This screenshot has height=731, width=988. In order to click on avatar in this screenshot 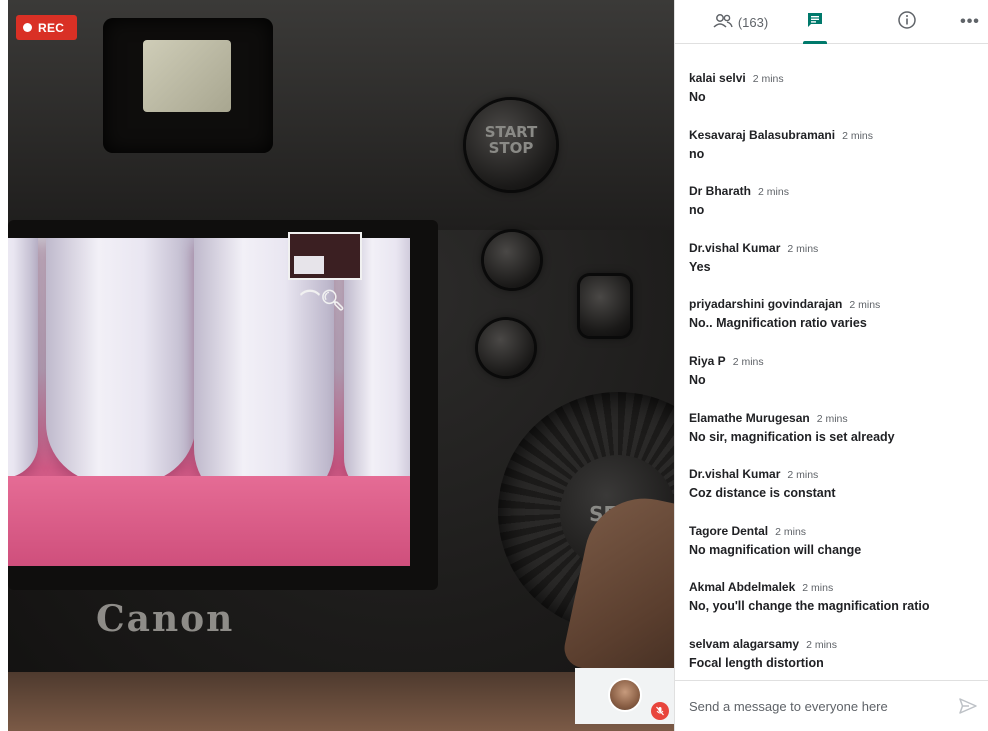, I will do `click(625, 695)`.